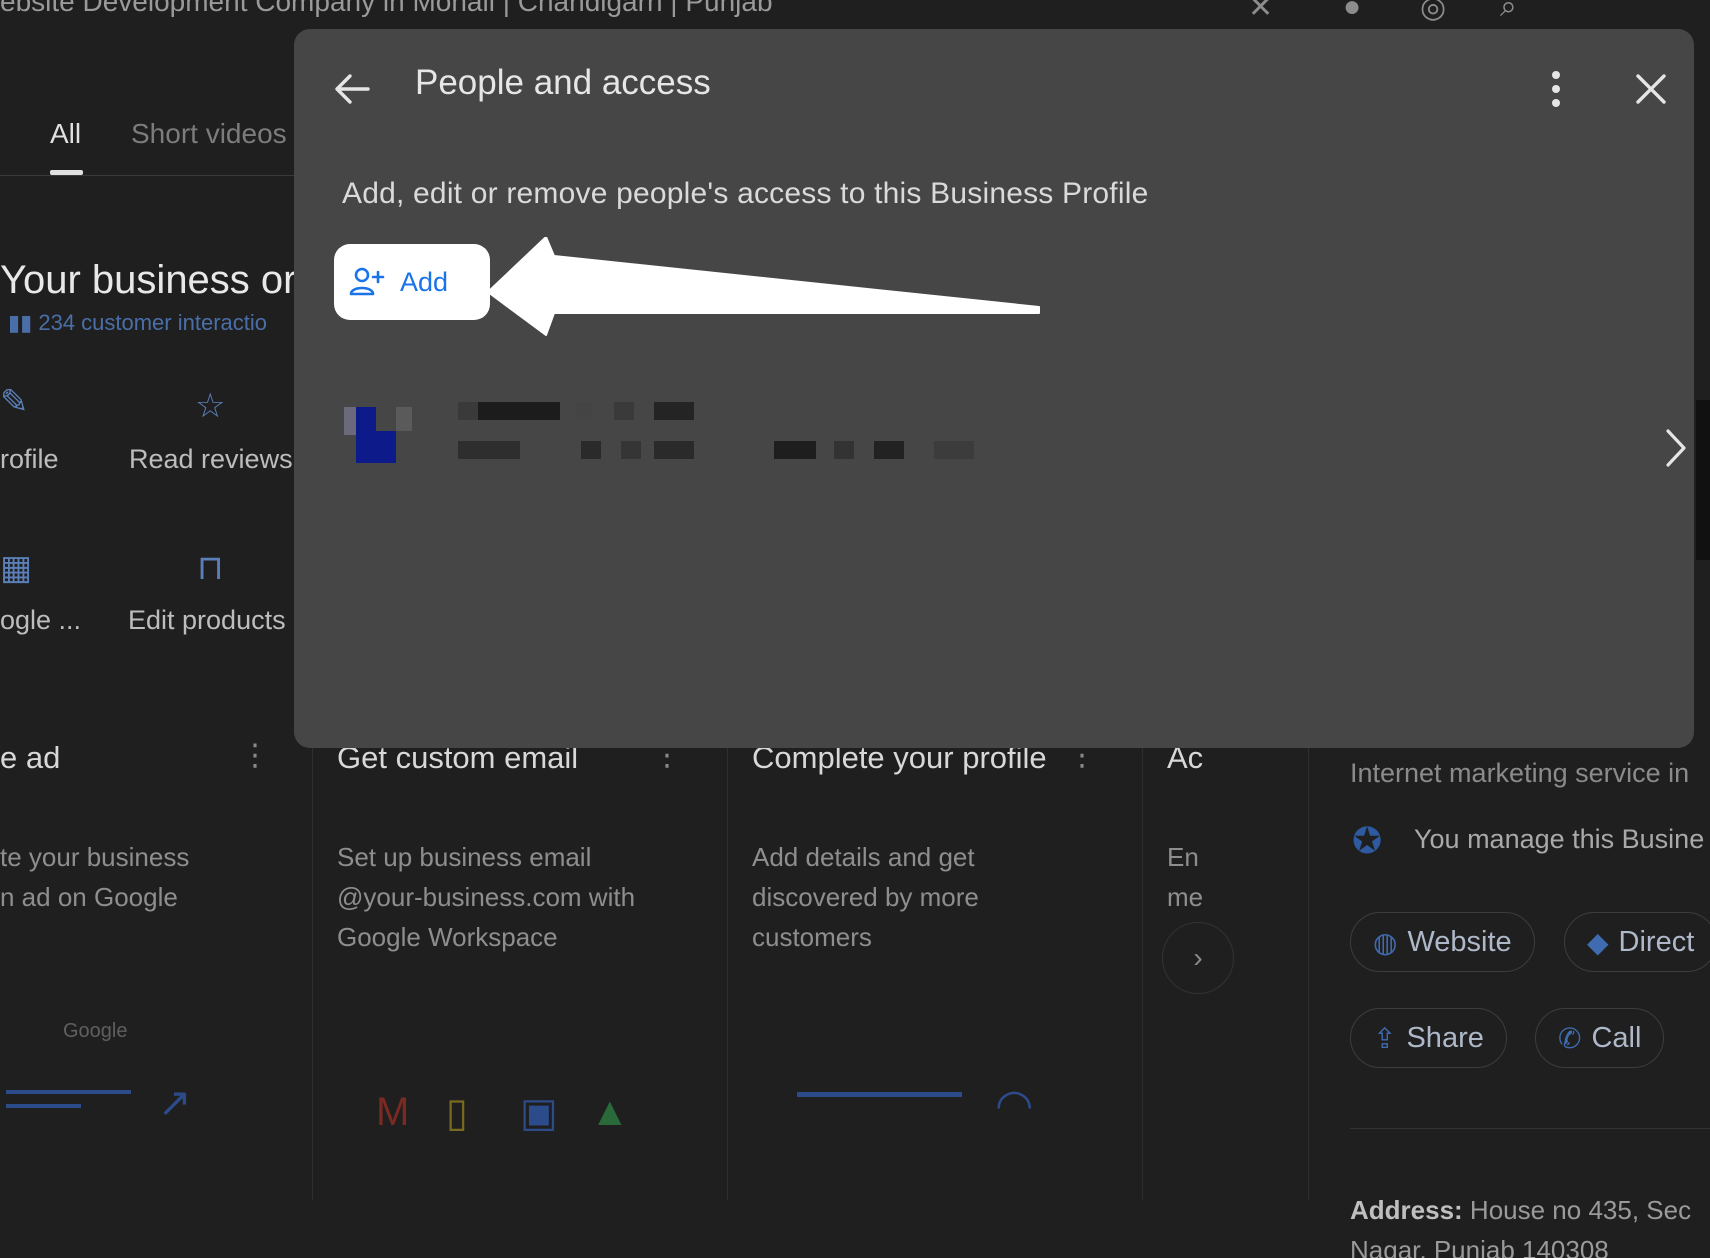  I want to click on search-icon: ⌕, so click(1508, 12).